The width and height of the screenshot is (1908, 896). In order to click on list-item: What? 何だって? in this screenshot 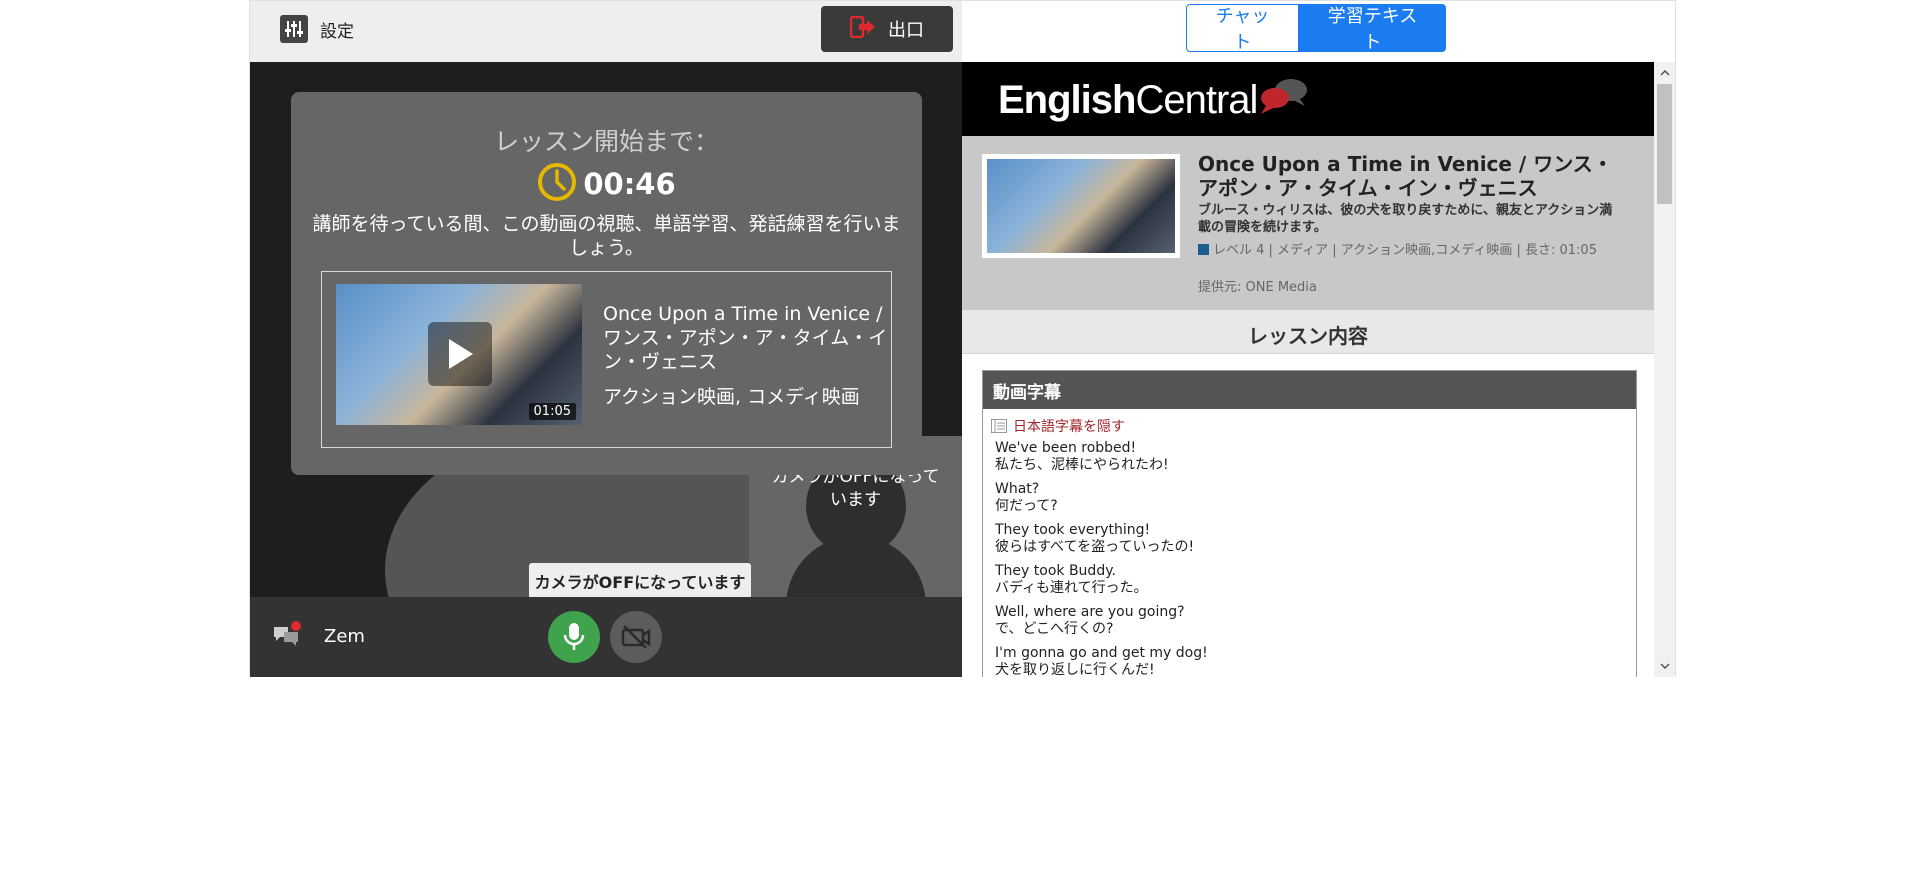, I will do `click(1315, 498)`.